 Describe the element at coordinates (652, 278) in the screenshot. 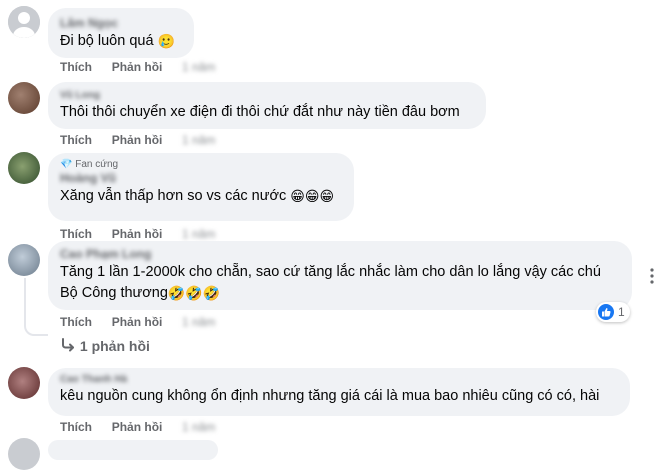

I see `more-options-icon` at that location.